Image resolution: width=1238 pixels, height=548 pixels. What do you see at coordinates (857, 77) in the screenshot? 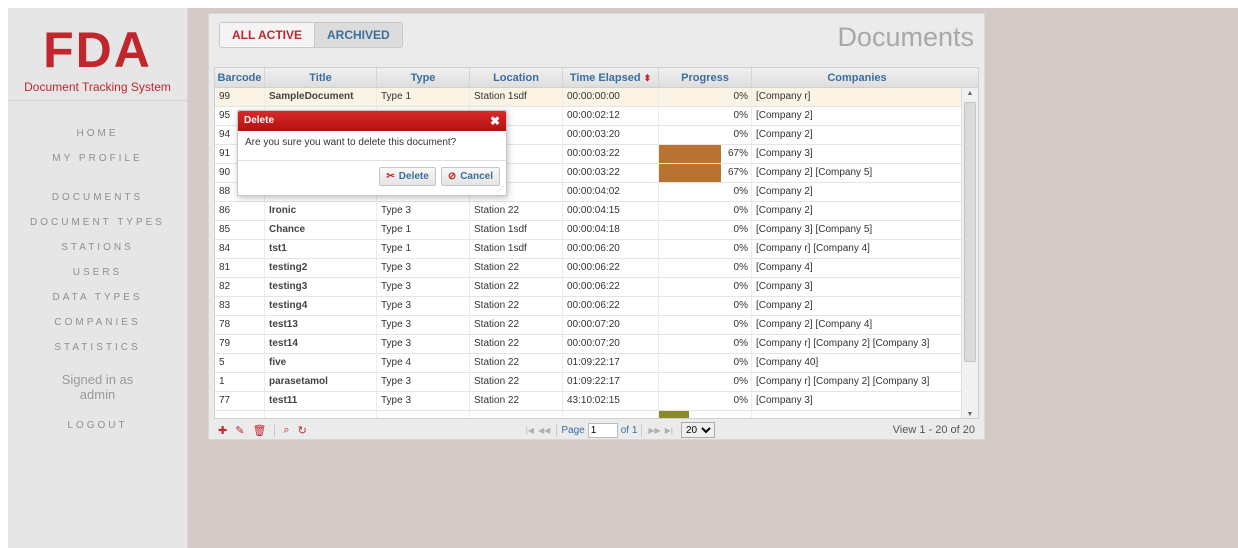
I see `col-companies: Companies` at bounding box center [857, 77].